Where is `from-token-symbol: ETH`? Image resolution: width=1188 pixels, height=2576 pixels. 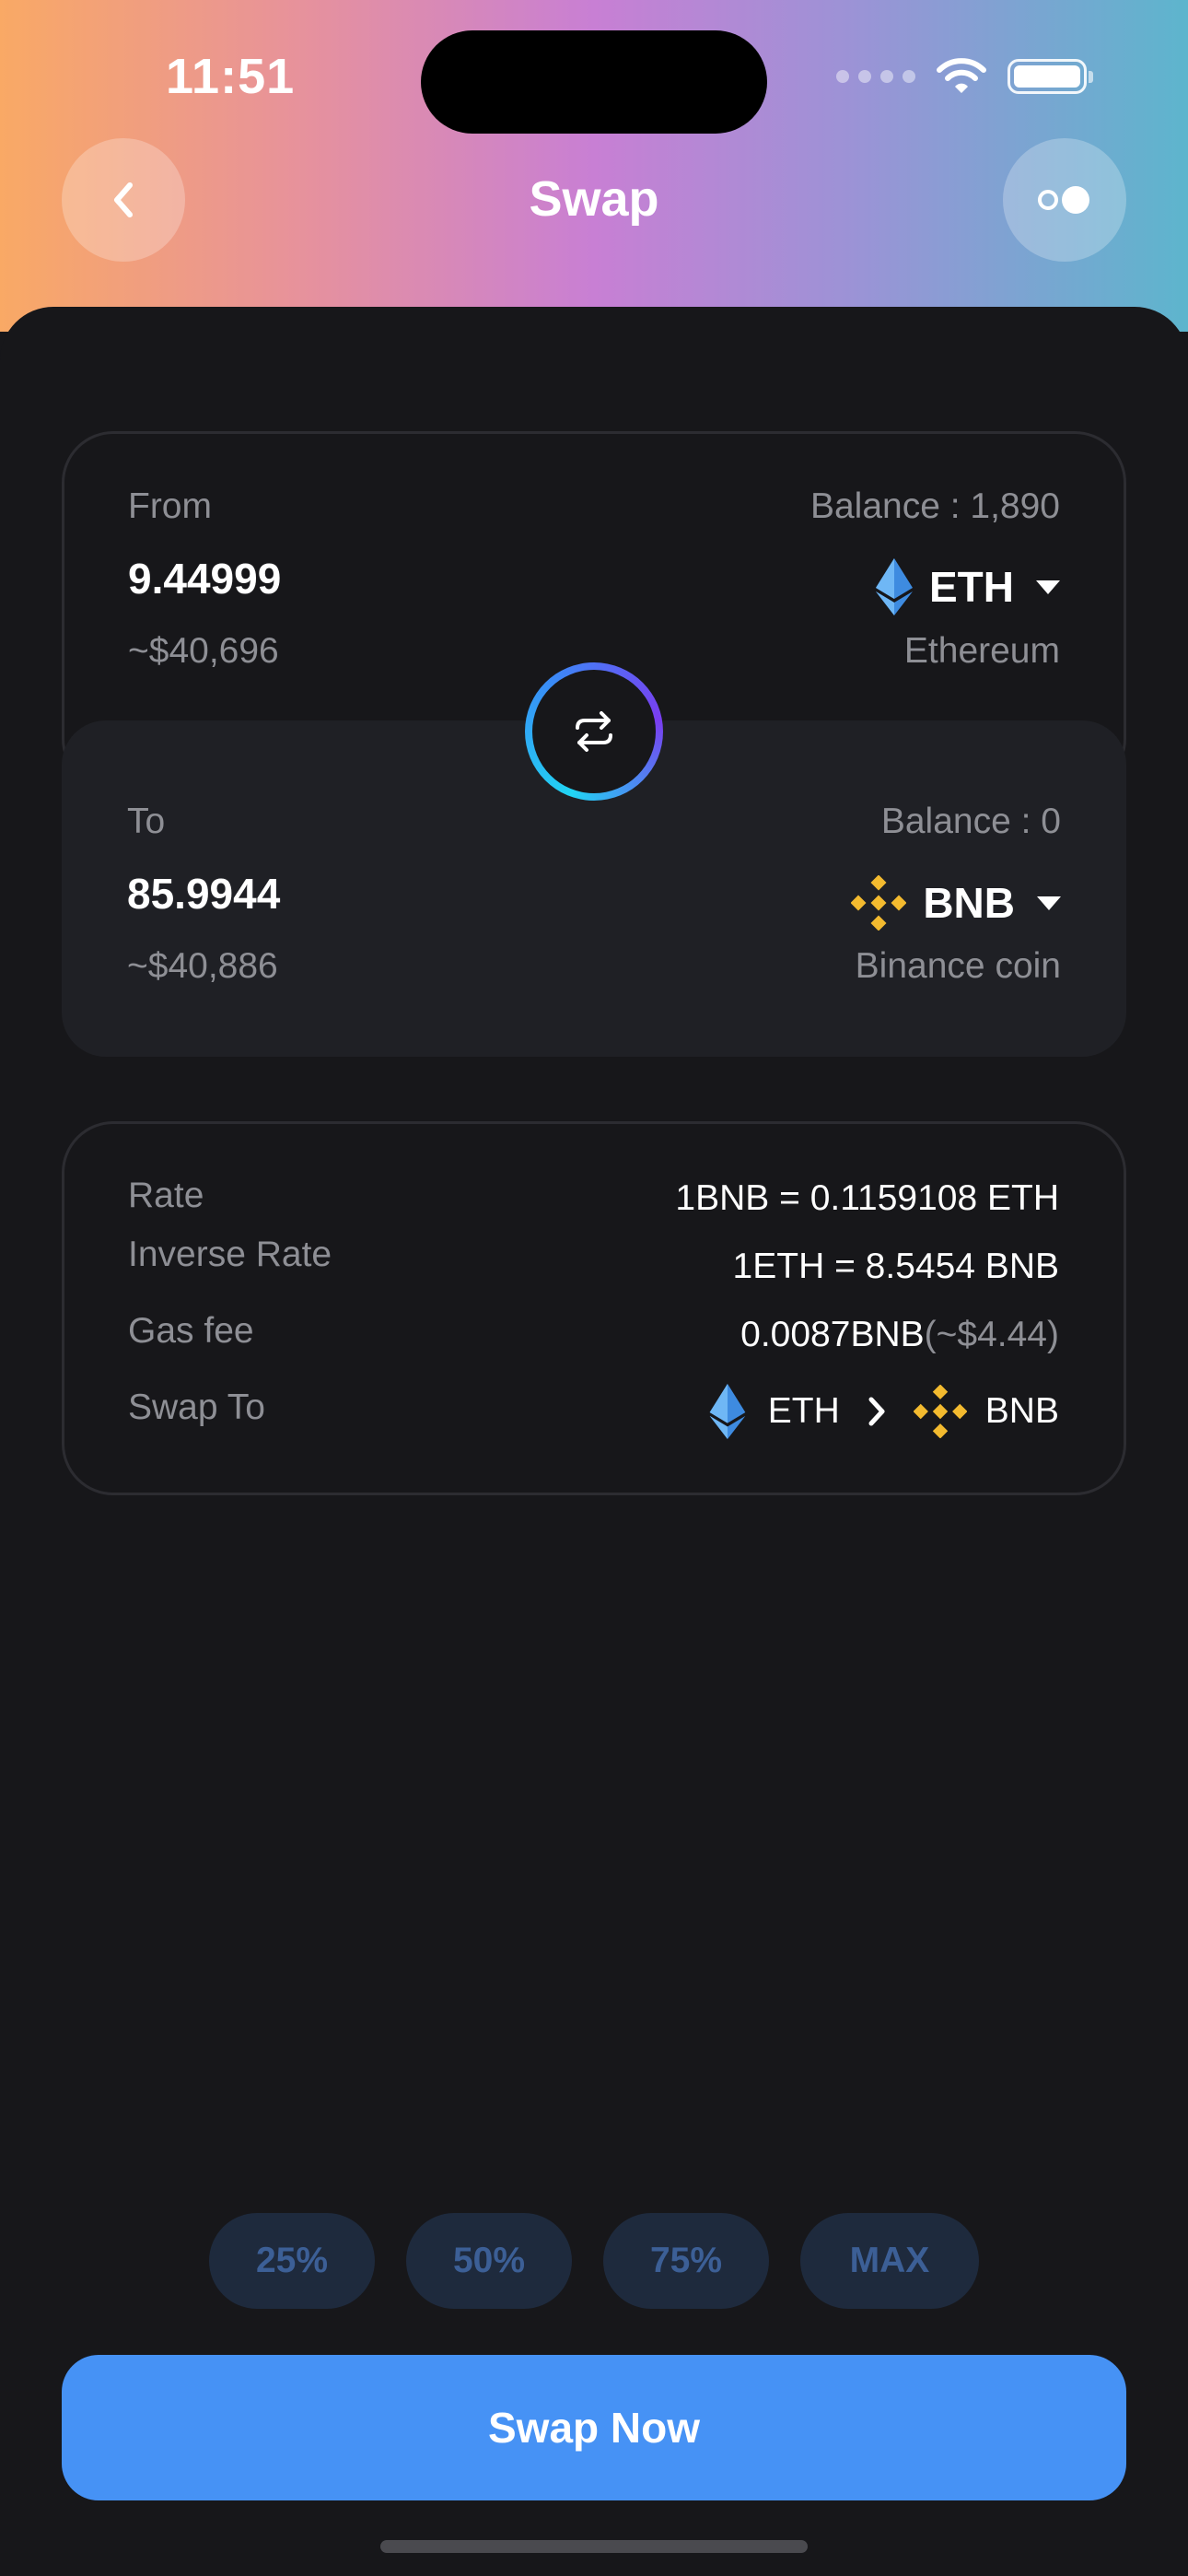
from-token-symbol: ETH is located at coordinates (971, 587).